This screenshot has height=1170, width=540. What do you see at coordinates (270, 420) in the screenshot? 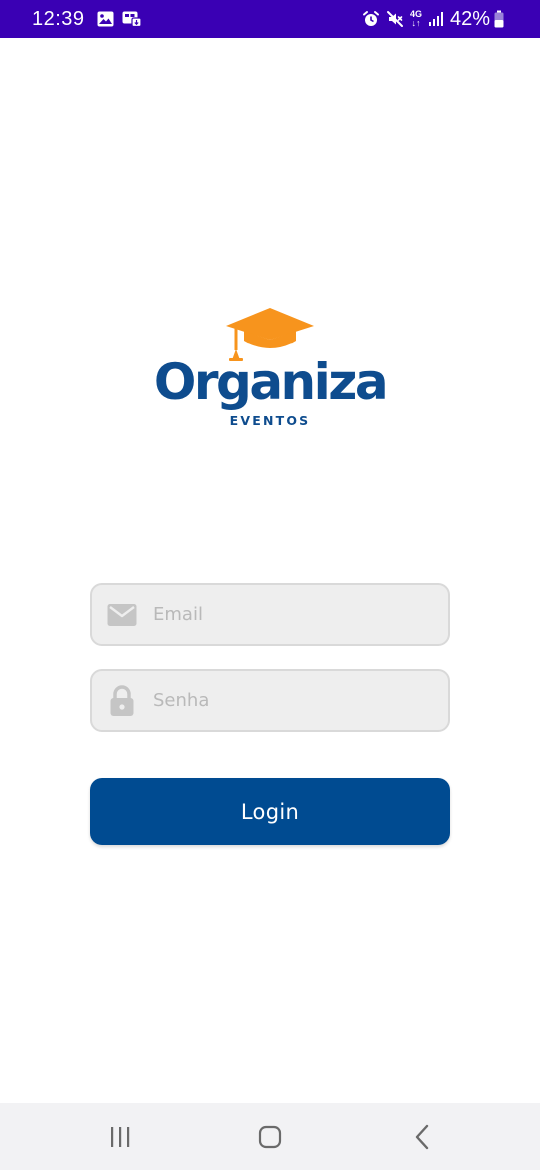
I see `logo-subtitle: EVENTOS` at bounding box center [270, 420].